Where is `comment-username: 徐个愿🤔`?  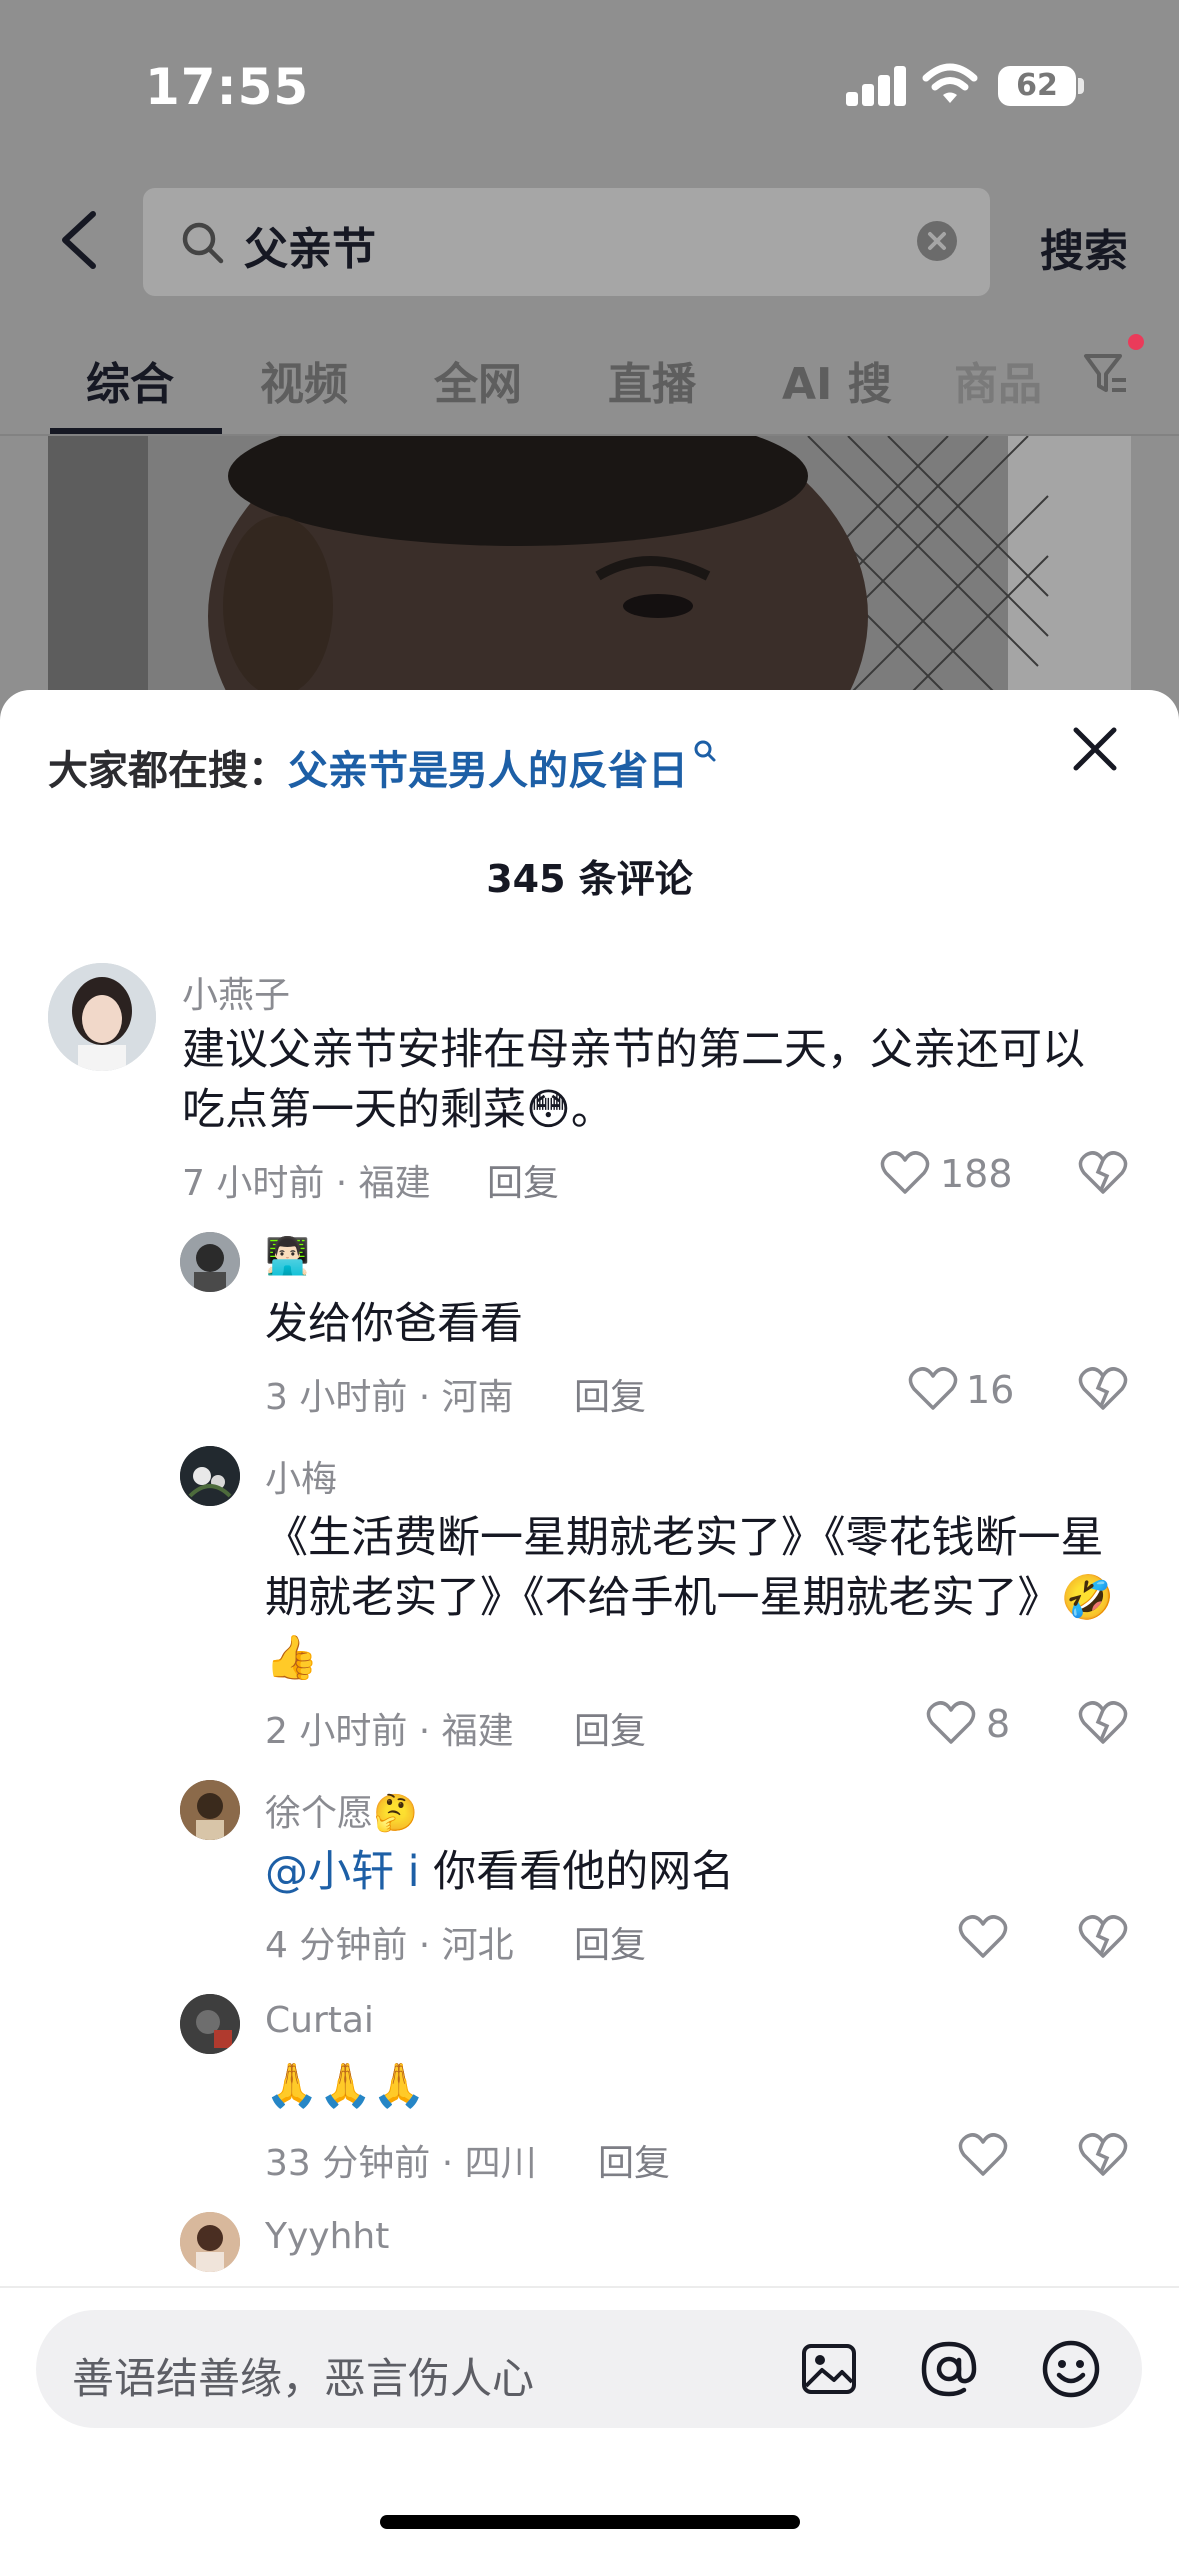
comment-username: 徐个愿🤔 is located at coordinates (341, 1810).